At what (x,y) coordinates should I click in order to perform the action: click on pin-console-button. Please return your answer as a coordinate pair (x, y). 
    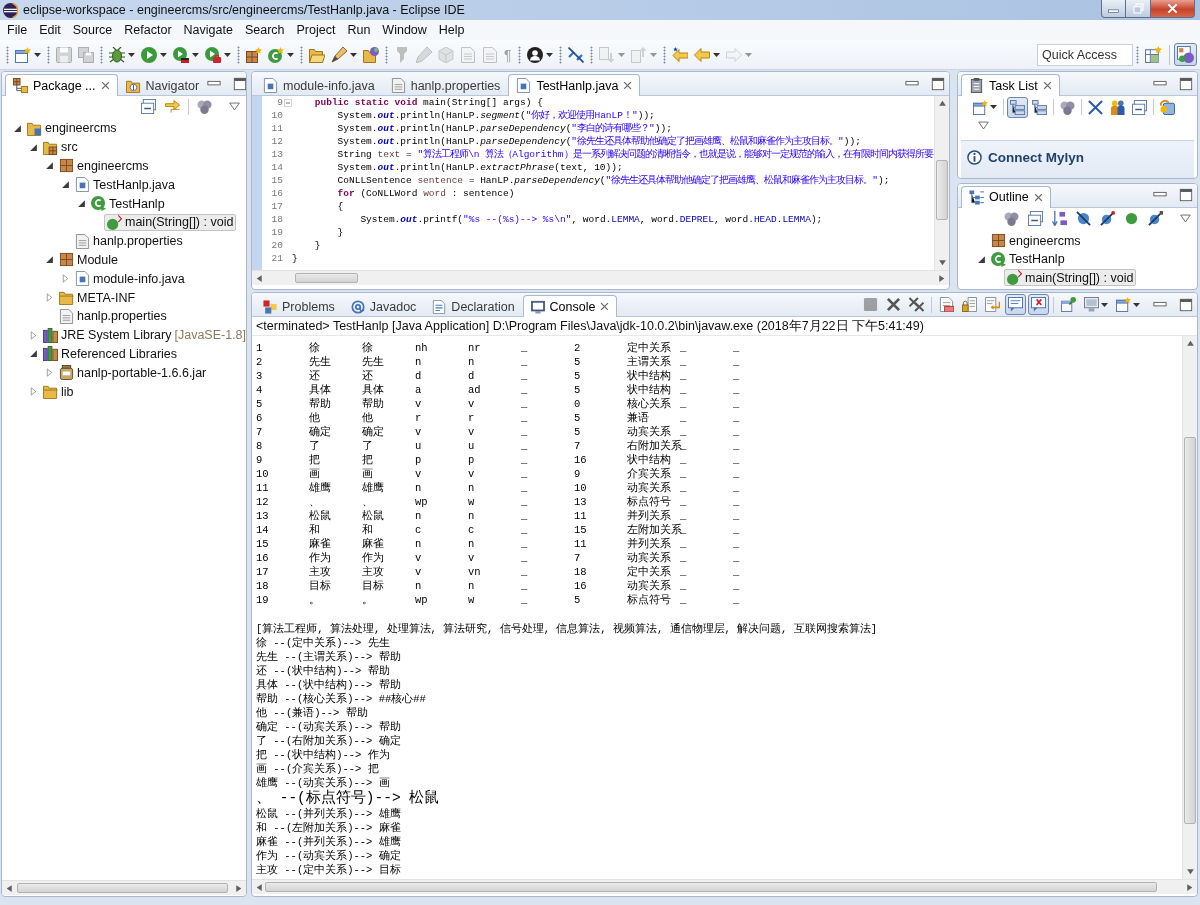
    Looking at the image, I should click on (1068, 304).